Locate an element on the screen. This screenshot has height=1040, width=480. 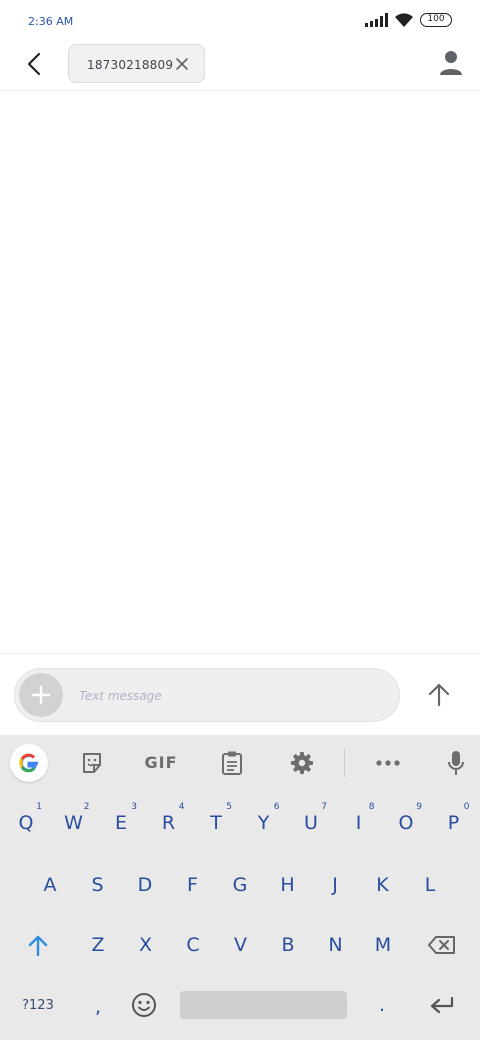
google-icon is located at coordinates (29, 762).